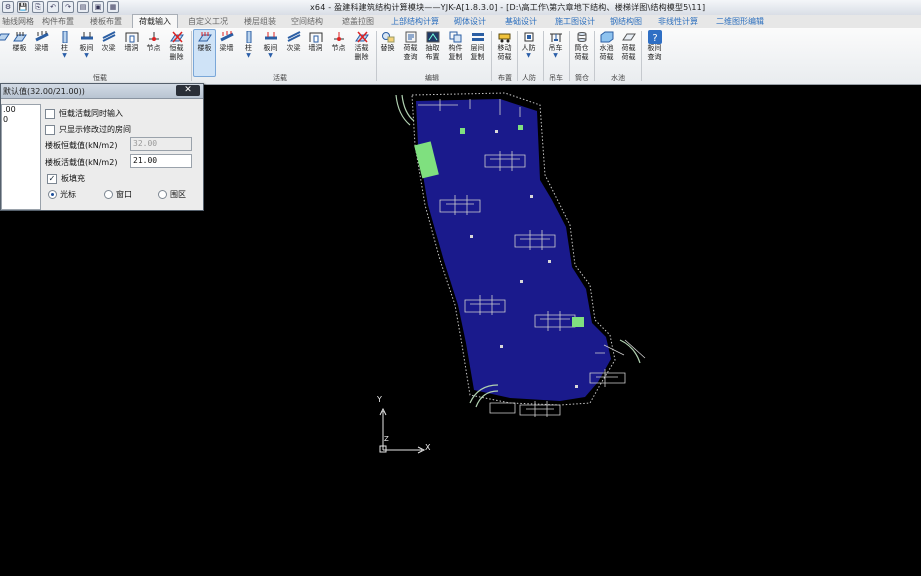 The height and width of the screenshot is (576, 921). I want to click on list-item: 0, so click(21, 120).